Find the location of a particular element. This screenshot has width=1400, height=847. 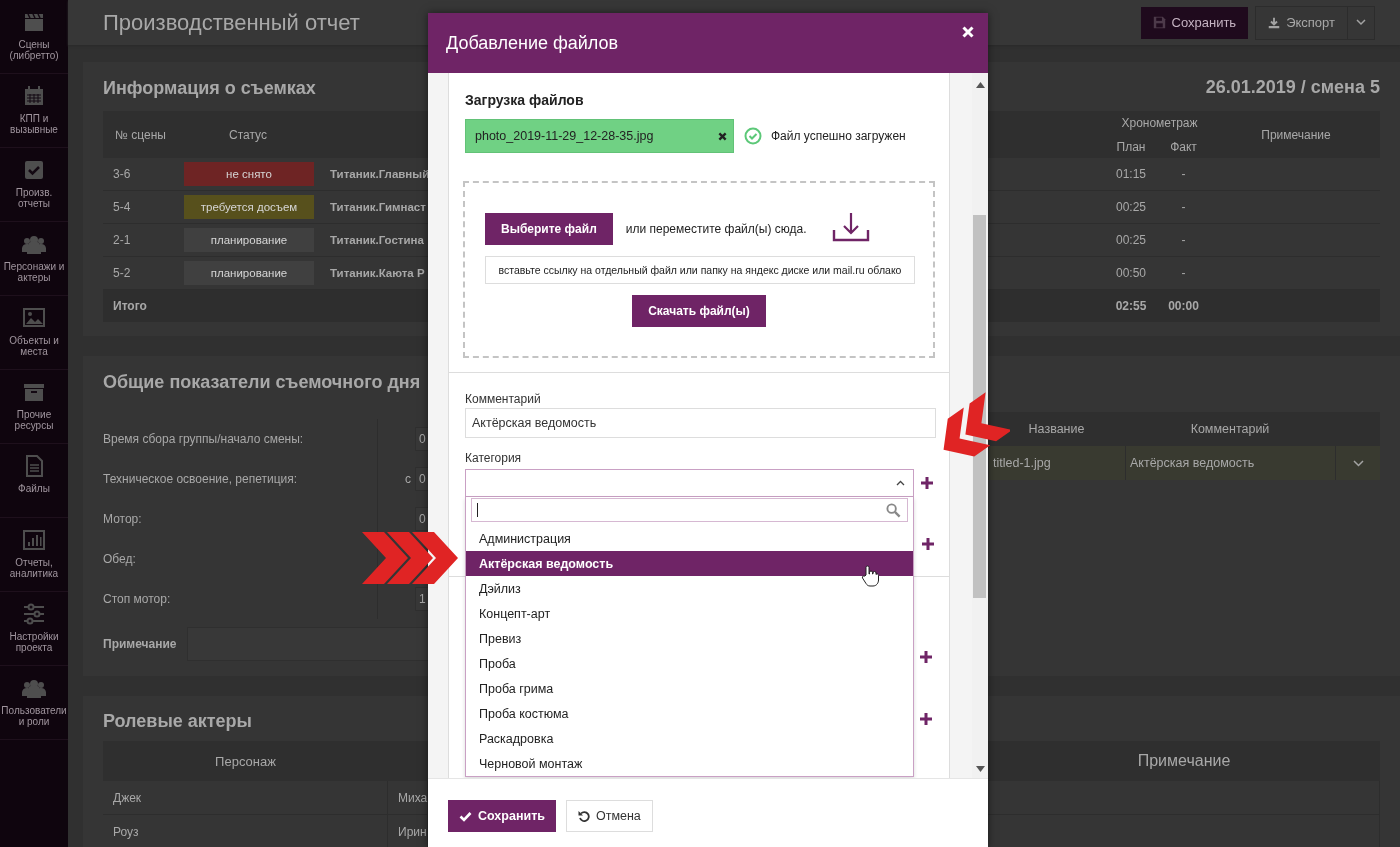

close-button is located at coordinates (968, 32).